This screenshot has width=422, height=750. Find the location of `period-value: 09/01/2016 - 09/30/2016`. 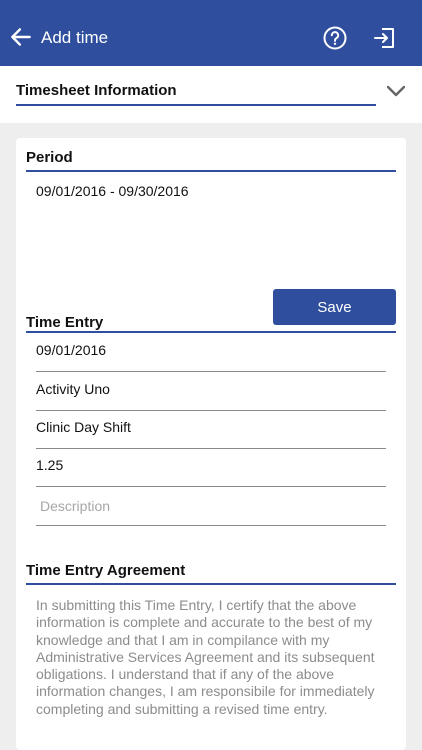

period-value: 09/01/2016 - 09/30/2016 is located at coordinates (112, 191).